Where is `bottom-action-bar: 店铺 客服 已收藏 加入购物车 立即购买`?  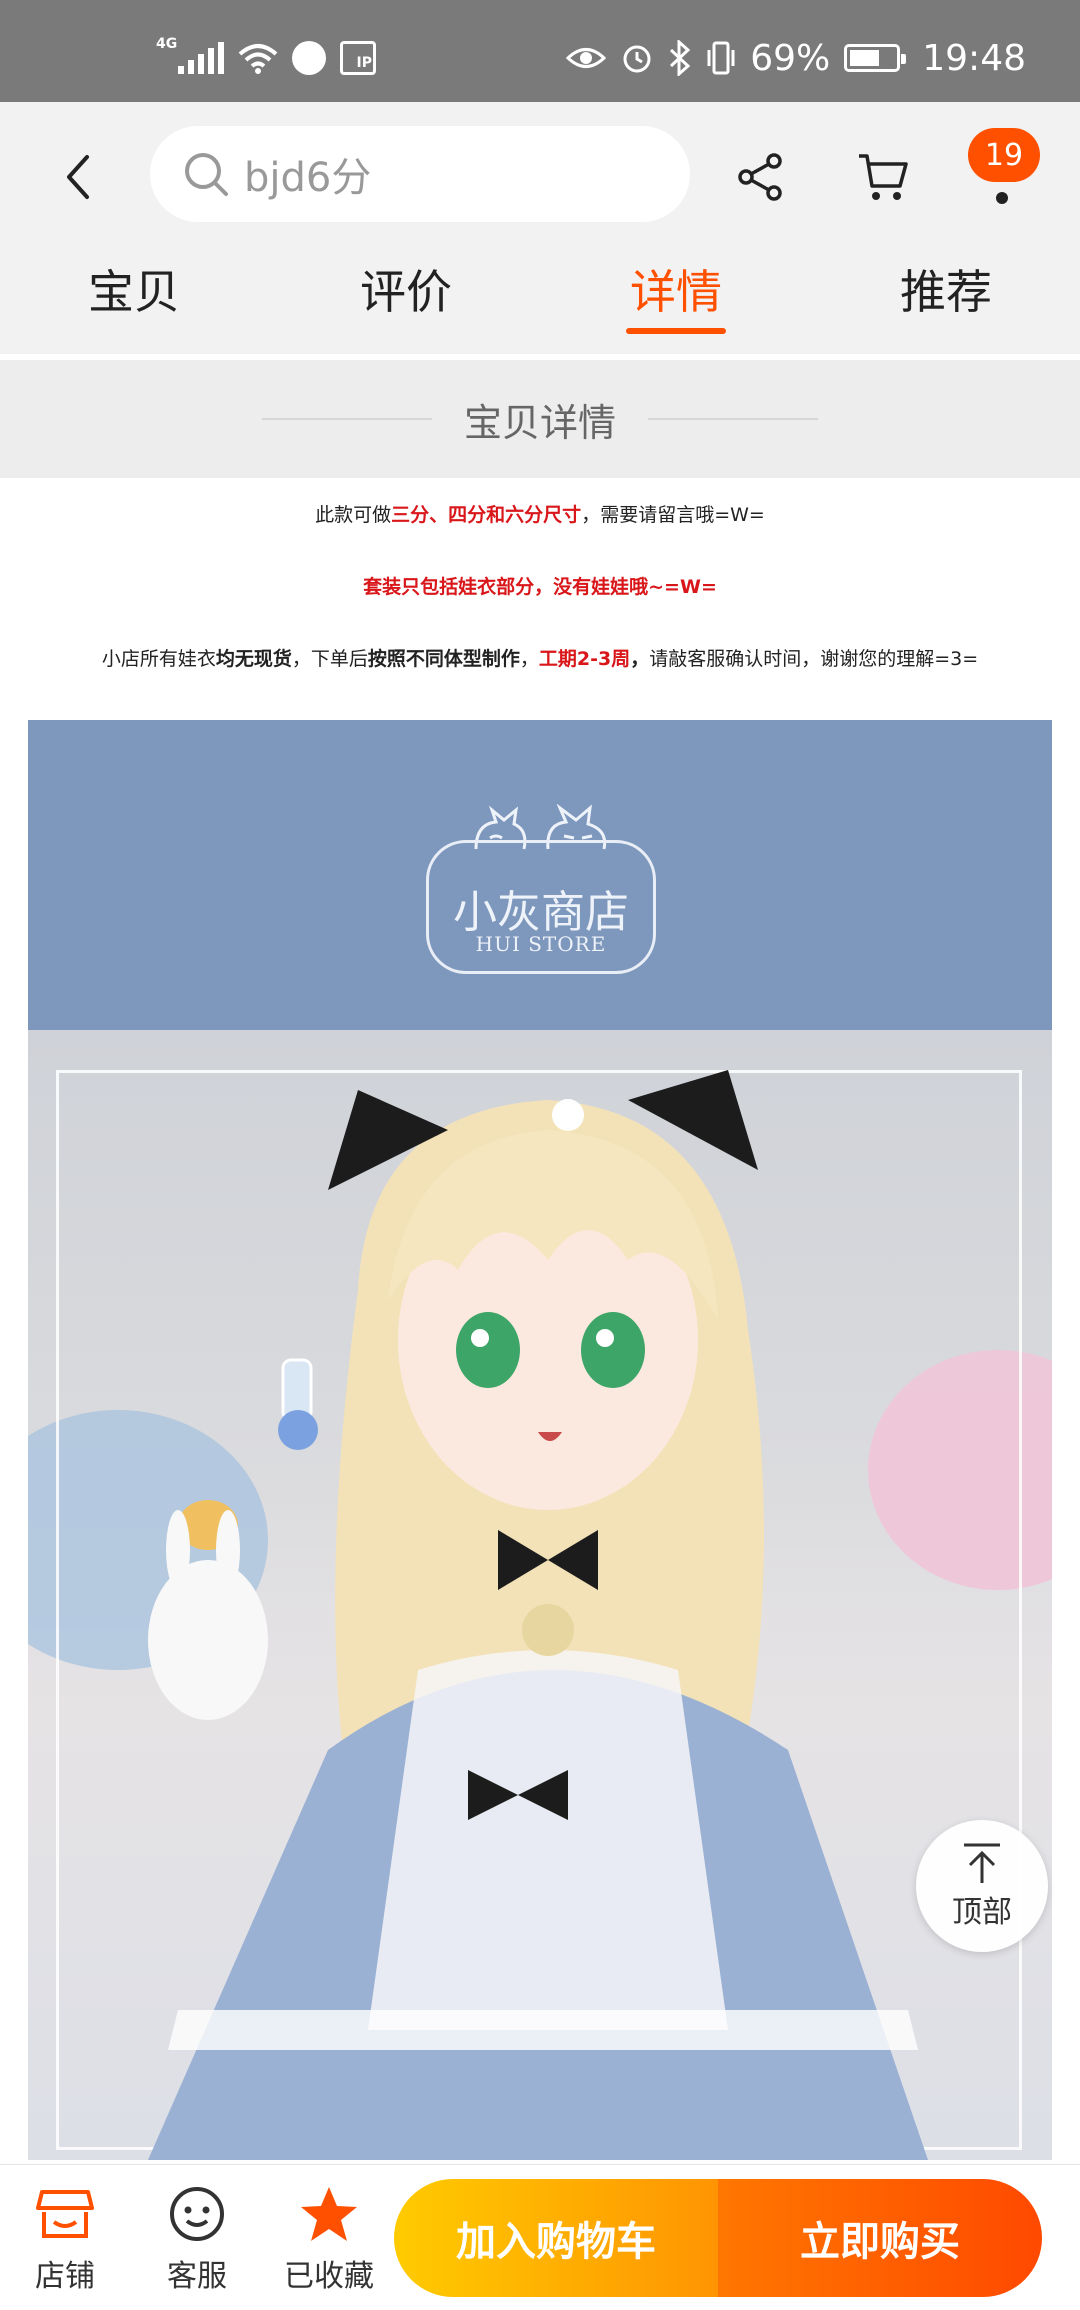 bottom-action-bar: 店铺 客服 已收藏 加入购物车 立即购买 is located at coordinates (540, 2237).